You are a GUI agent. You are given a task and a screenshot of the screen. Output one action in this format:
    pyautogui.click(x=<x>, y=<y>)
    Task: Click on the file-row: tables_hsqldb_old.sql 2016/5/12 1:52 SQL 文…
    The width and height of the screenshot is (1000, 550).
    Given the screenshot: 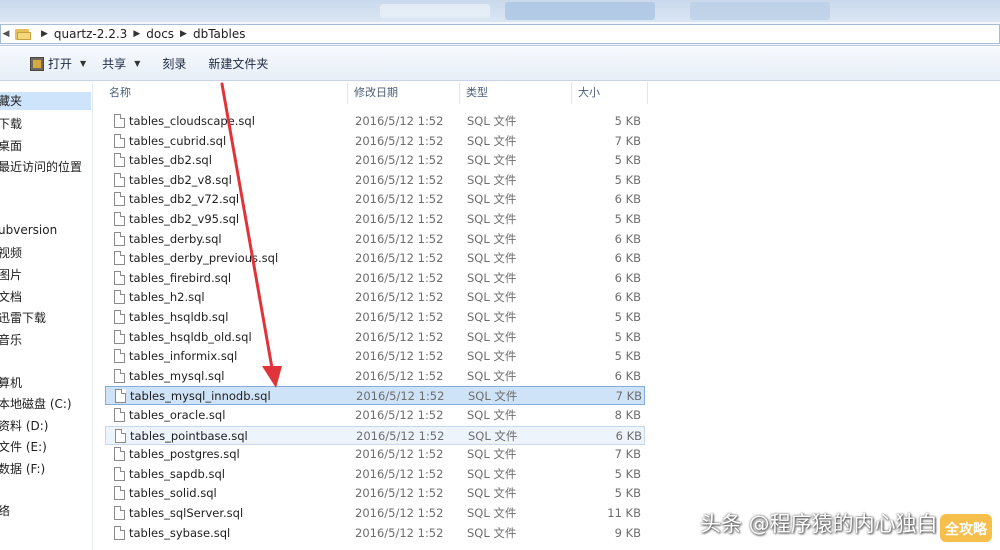 What is the action you would take?
    pyautogui.click(x=375, y=337)
    